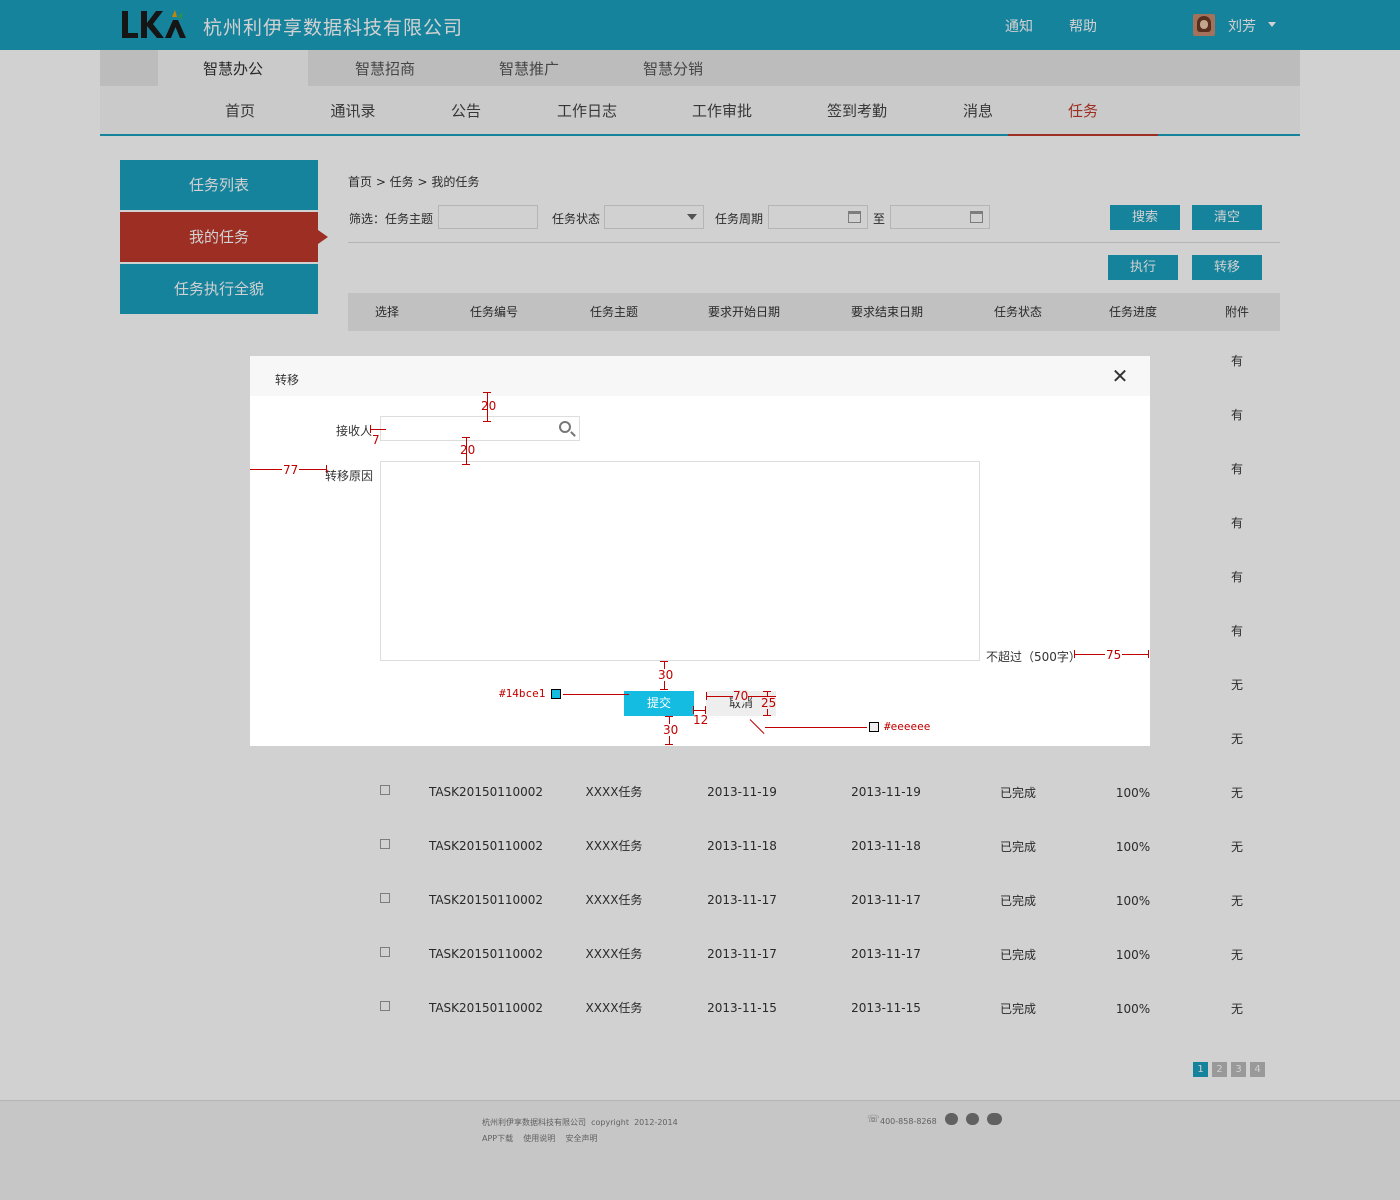 Image resolution: width=1400 pixels, height=1200 pixels. Describe the element at coordinates (522, 693) in the screenshot. I see `annotation-submit-color: #14bce1` at that location.